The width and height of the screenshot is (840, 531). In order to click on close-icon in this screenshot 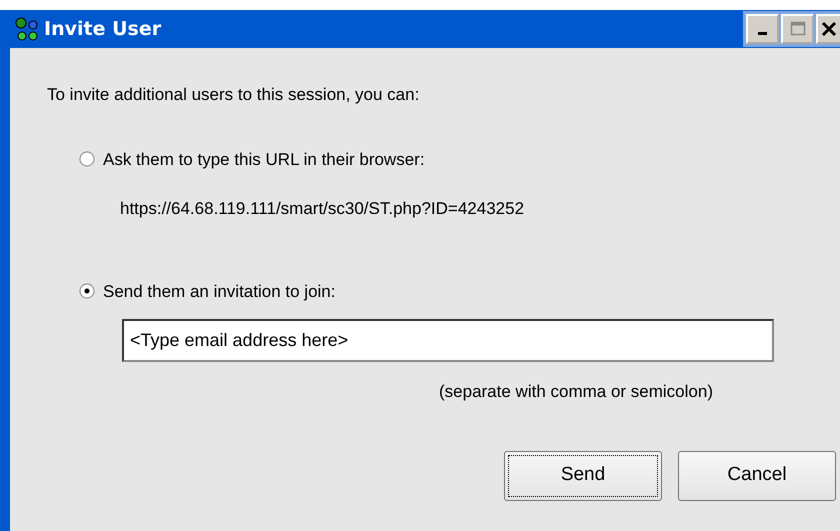, I will do `click(829, 29)`.